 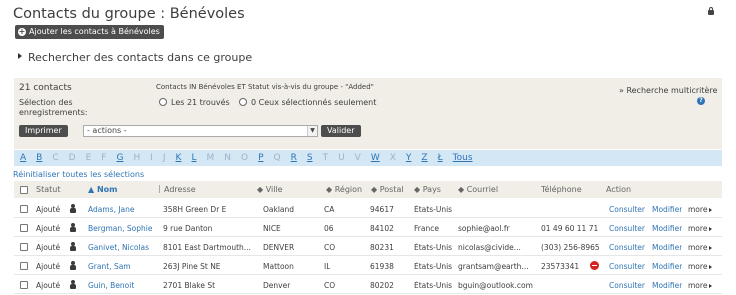 What do you see at coordinates (111, 285) in the screenshot?
I see `name-link: Guin, Benoit` at bounding box center [111, 285].